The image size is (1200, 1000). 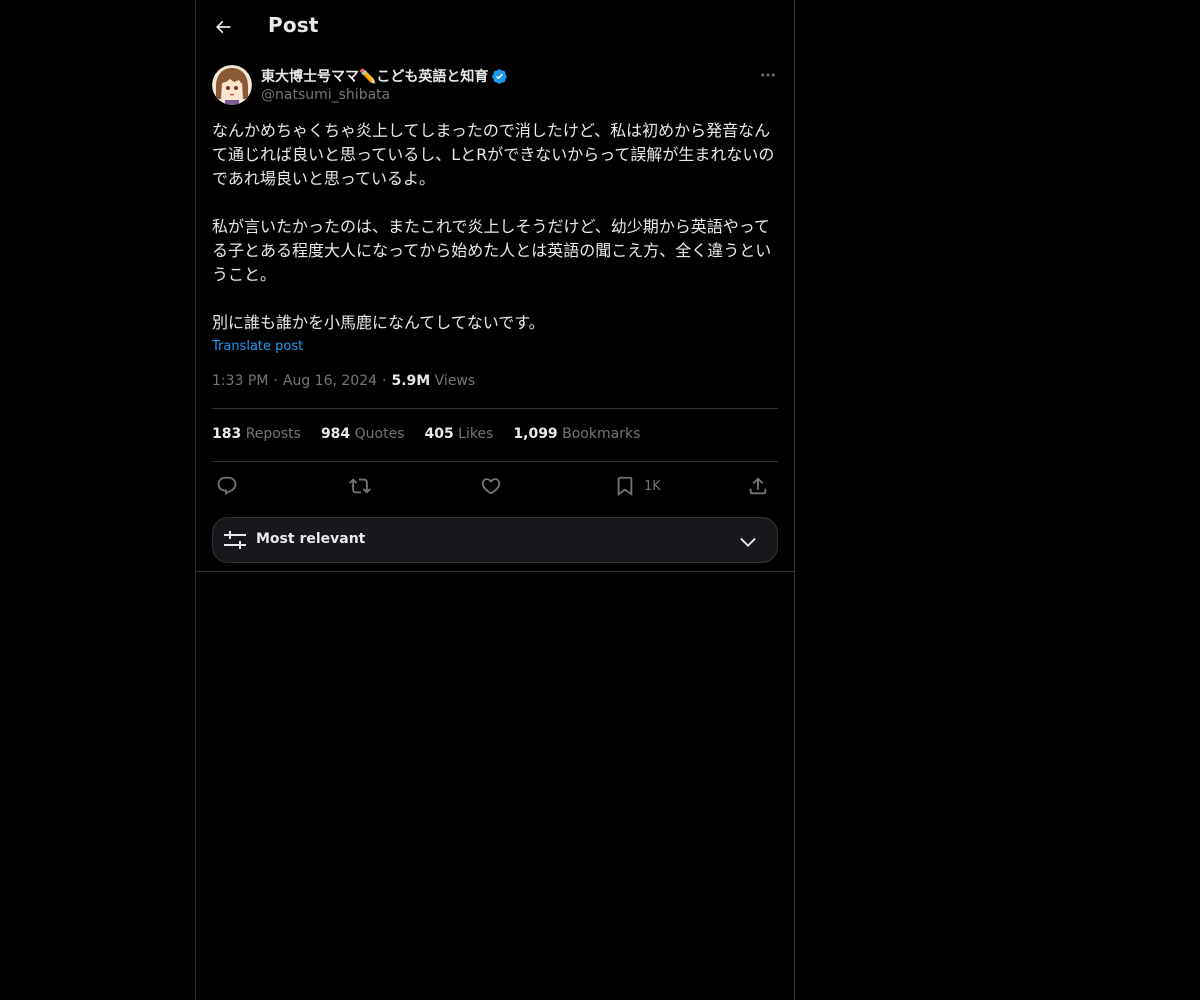 I want to click on more-options-button, so click(x=768, y=75).